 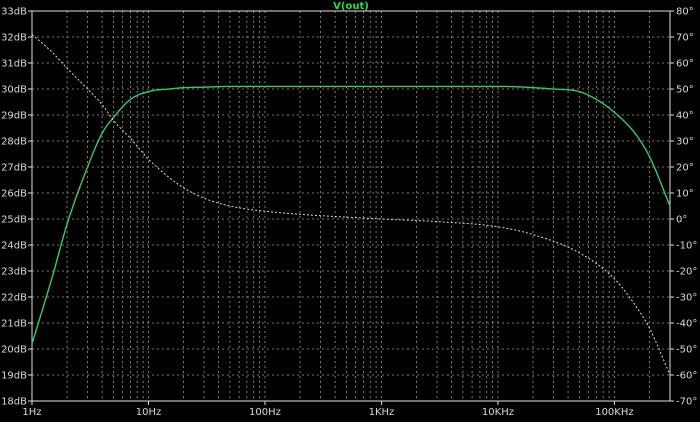 I want to click on y-left-tick-label: 30dB, so click(x=14, y=90).